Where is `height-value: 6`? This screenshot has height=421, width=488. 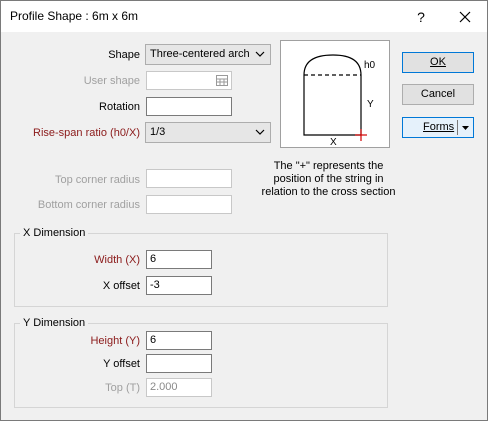 height-value: 6 is located at coordinates (153, 340).